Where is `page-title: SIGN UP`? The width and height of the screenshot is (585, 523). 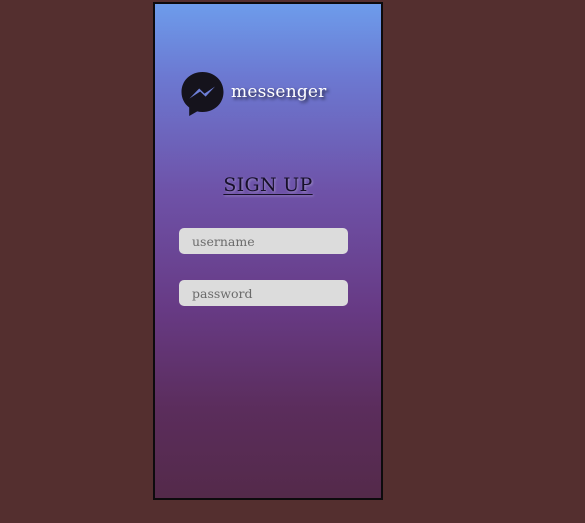 page-title: SIGN UP is located at coordinates (268, 185).